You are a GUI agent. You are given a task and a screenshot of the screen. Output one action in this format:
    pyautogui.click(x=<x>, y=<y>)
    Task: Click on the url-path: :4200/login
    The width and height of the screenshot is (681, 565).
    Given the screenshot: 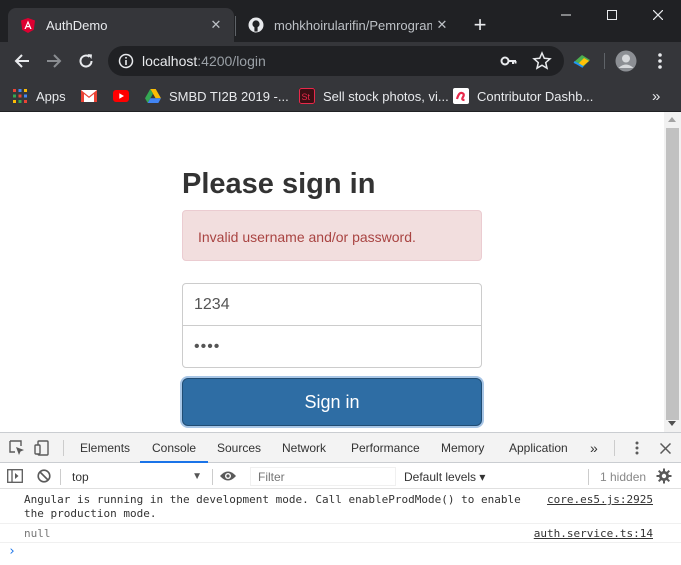 What is the action you would take?
    pyautogui.click(x=231, y=61)
    